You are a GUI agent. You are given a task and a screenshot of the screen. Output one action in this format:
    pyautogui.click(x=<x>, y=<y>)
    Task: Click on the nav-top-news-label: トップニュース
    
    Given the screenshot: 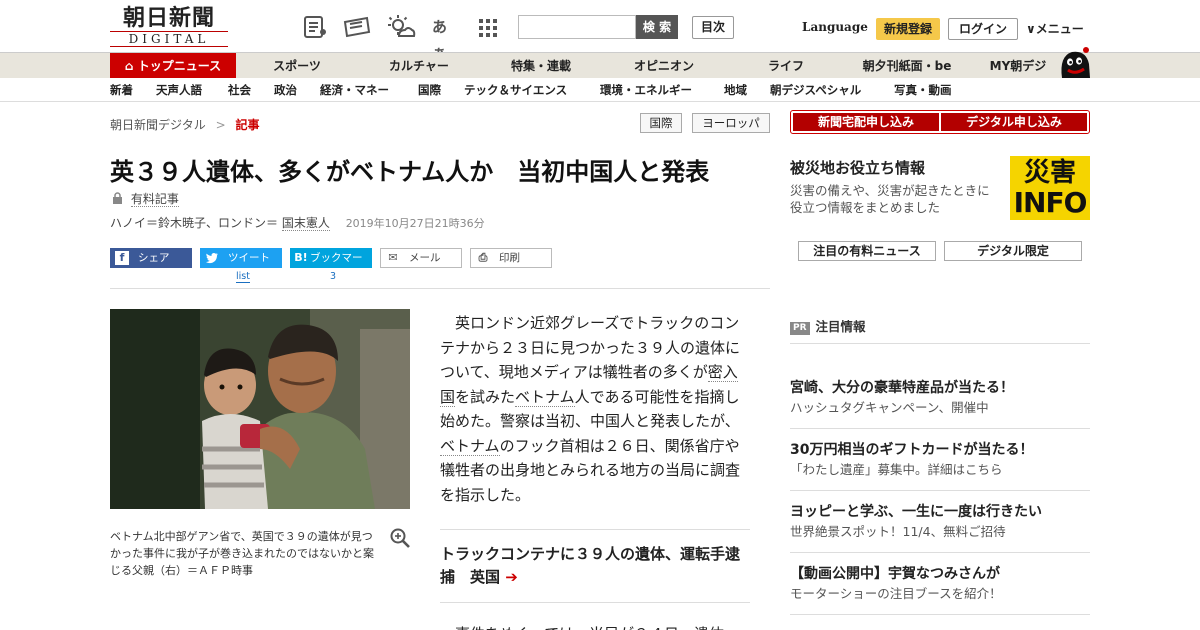 What is the action you would take?
    pyautogui.click(x=179, y=66)
    